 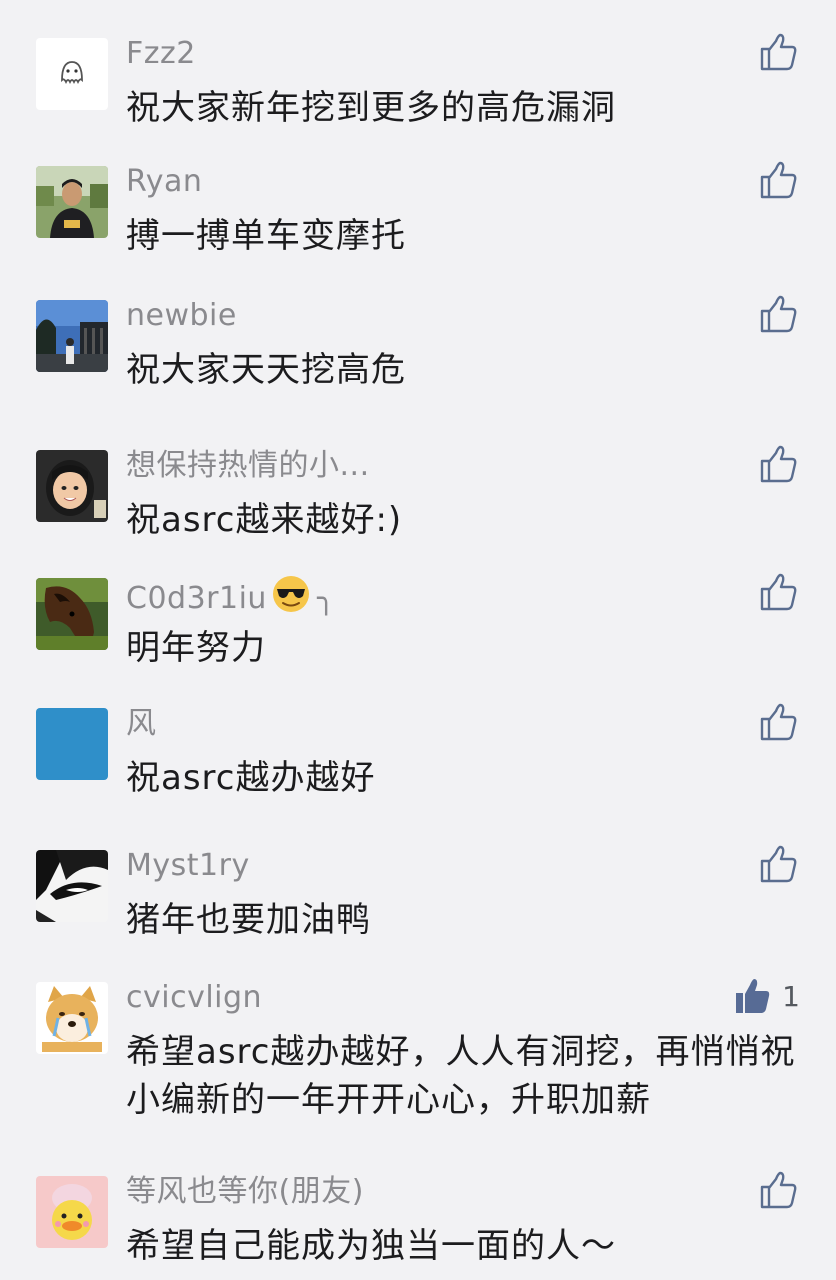 I want to click on comment-author: 风, so click(x=141, y=723).